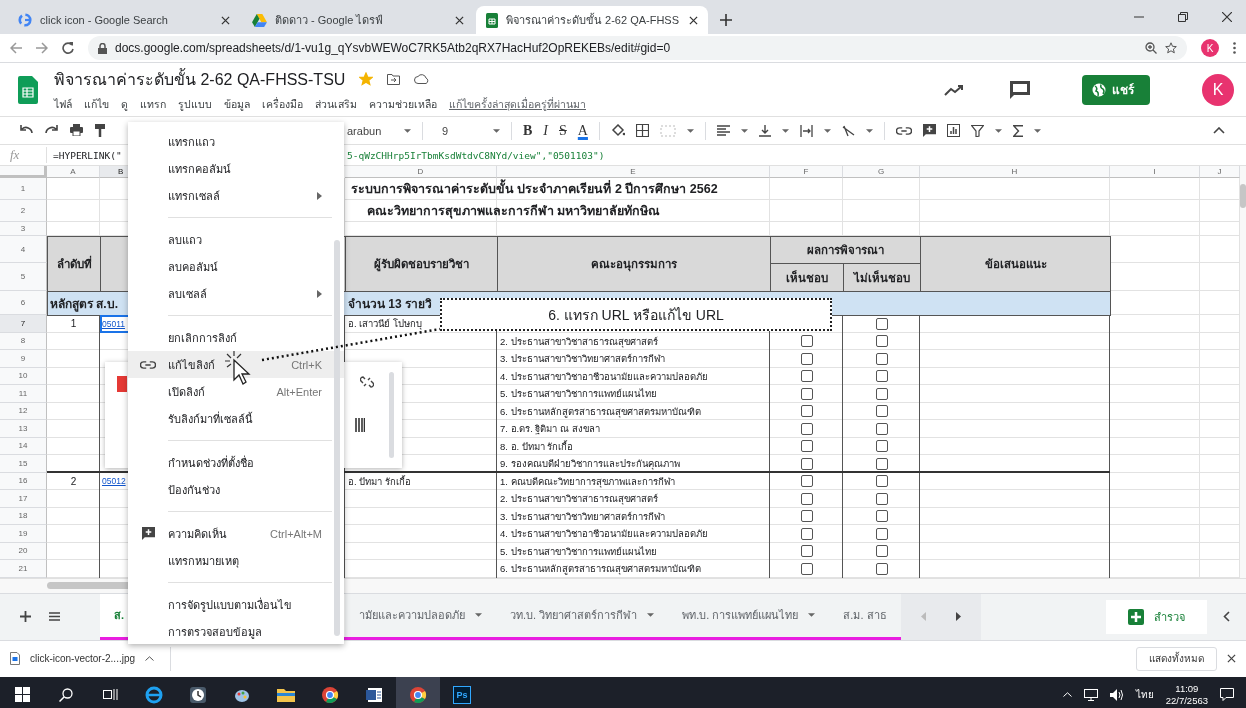 This screenshot has width=1246, height=708. I want to click on account-avatar: K, so click(1218, 89).